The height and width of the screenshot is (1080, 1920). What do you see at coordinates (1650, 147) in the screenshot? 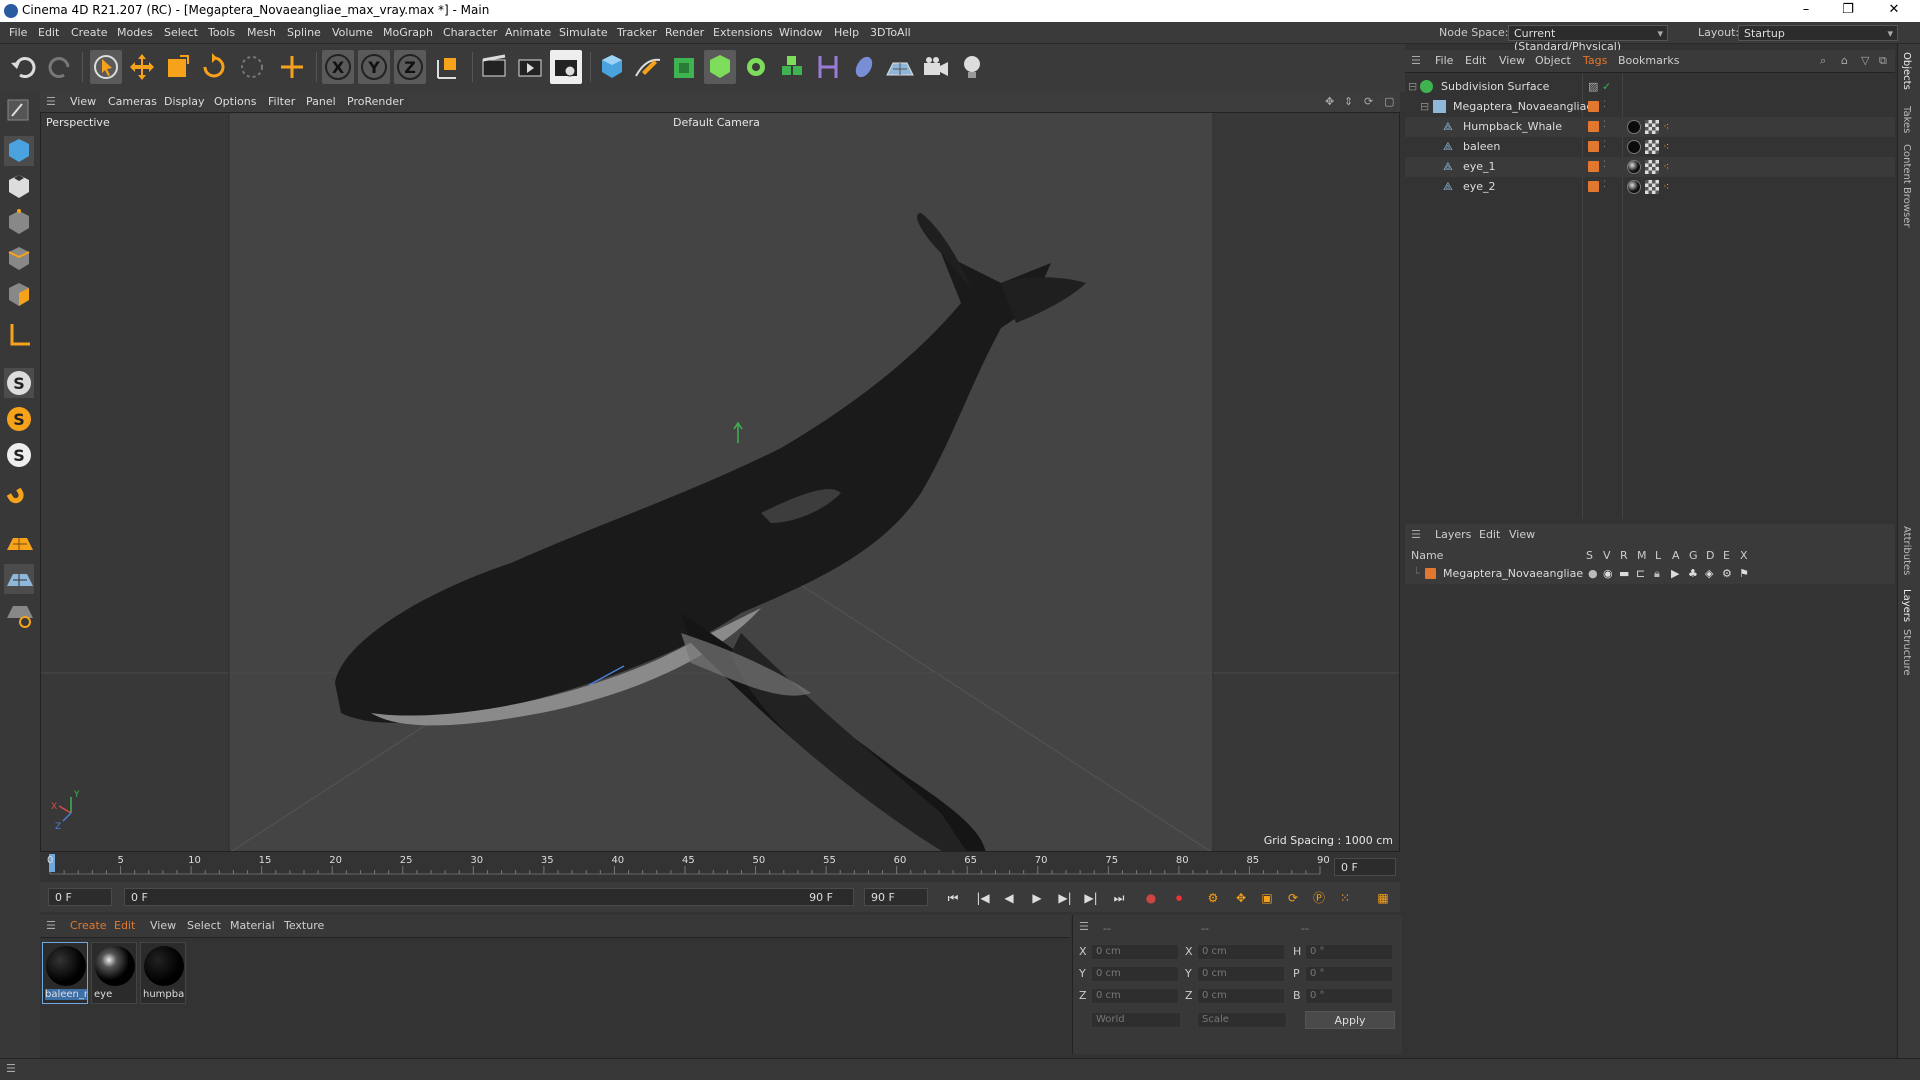
I see `object-row: ⟁ baleen ⁚ ⁖` at bounding box center [1650, 147].